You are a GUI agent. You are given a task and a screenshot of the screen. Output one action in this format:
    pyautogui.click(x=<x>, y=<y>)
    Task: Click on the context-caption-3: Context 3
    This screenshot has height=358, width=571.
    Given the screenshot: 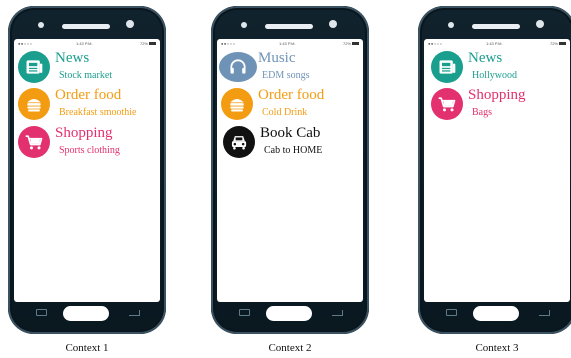 What is the action you would take?
    pyautogui.click(x=497, y=348)
    